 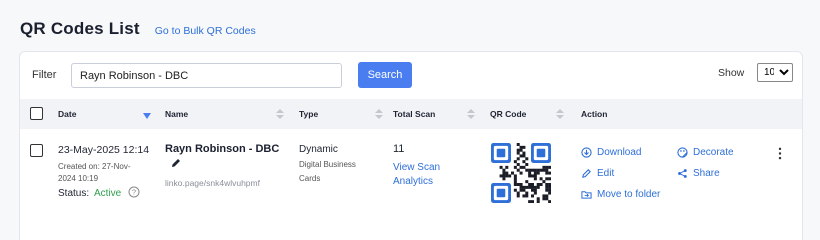 What do you see at coordinates (36, 150) in the screenshot?
I see `row-checkbox` at bounding box center [36, 150].